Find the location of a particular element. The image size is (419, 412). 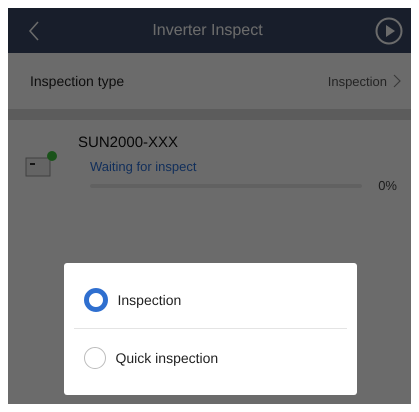

radio-option: Quick inspection is located at coordinates (210, 358).